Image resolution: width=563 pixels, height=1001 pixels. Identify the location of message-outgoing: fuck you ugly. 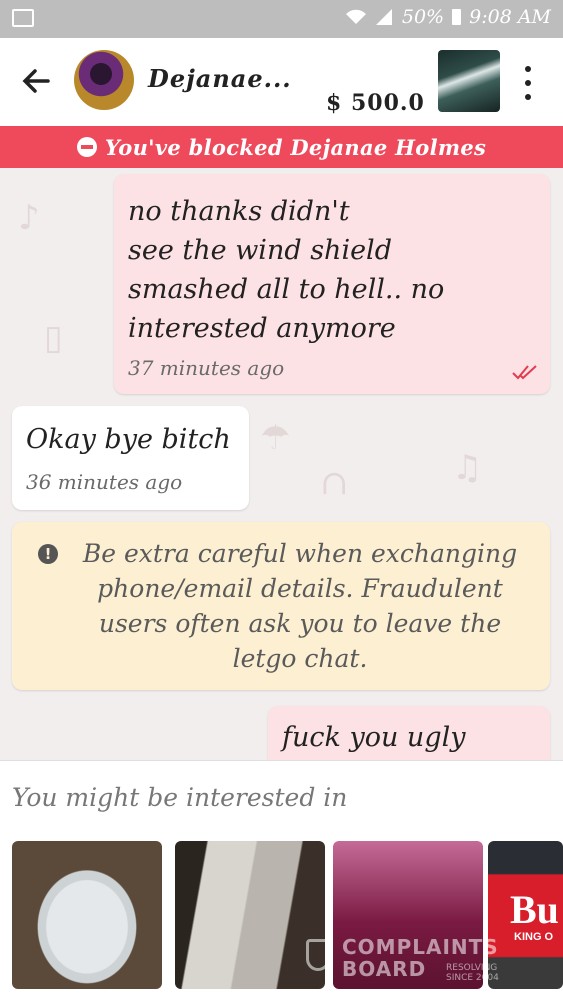
(409, 733).